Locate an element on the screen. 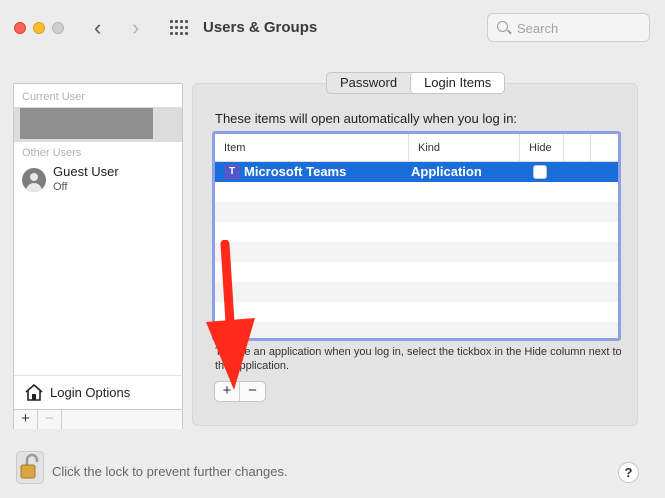 The width and height of the screenshot is (665, 498). current-user-row is located at coordinates (98, 124).